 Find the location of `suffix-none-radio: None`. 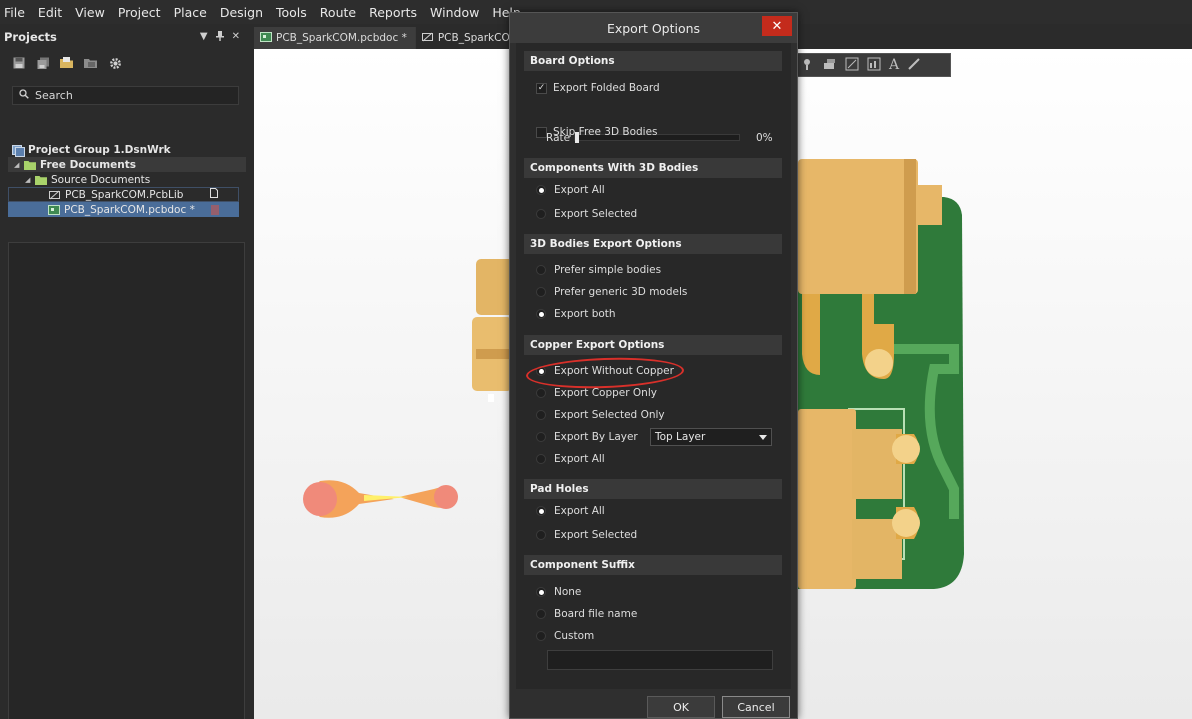

suffix-none-radio: None is located at coordinates (558, 592).